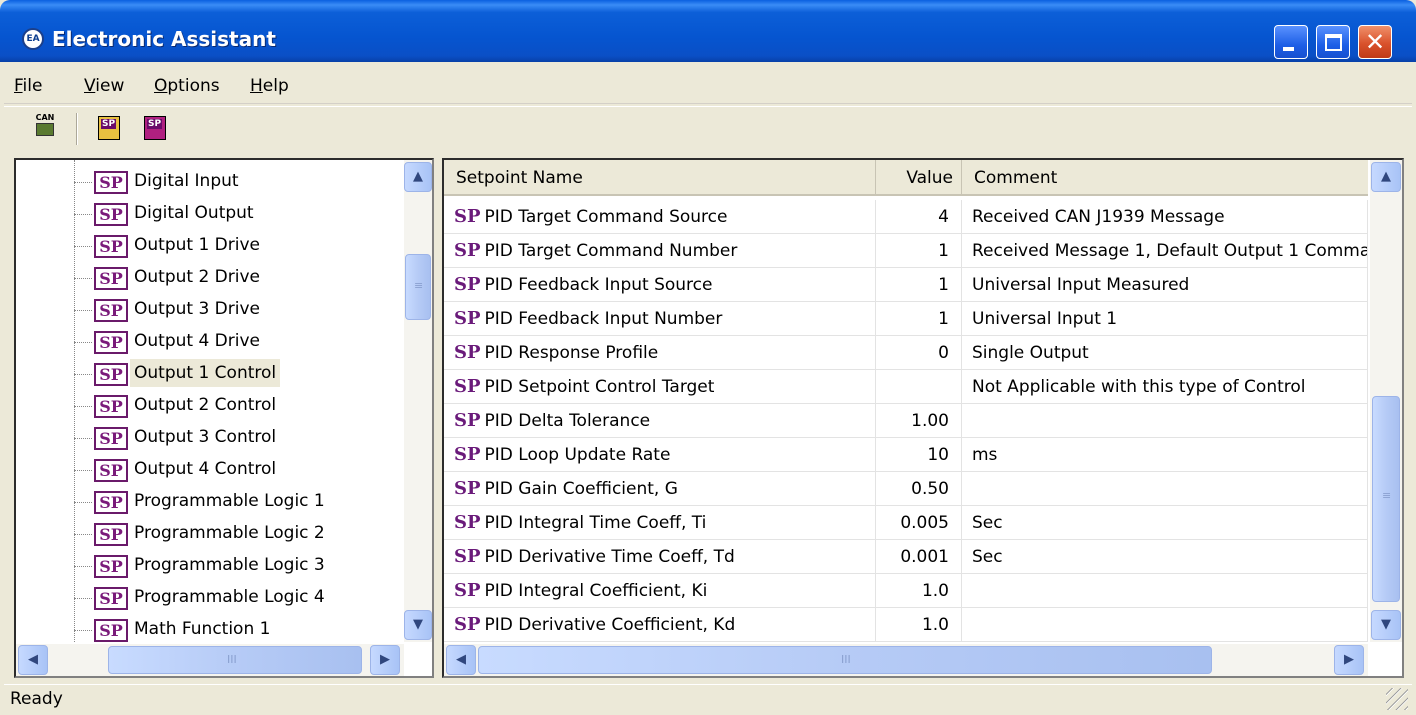 This screenshot has height=715, width=1416. I want to click on close-button: ✕, so click(1375, 42).